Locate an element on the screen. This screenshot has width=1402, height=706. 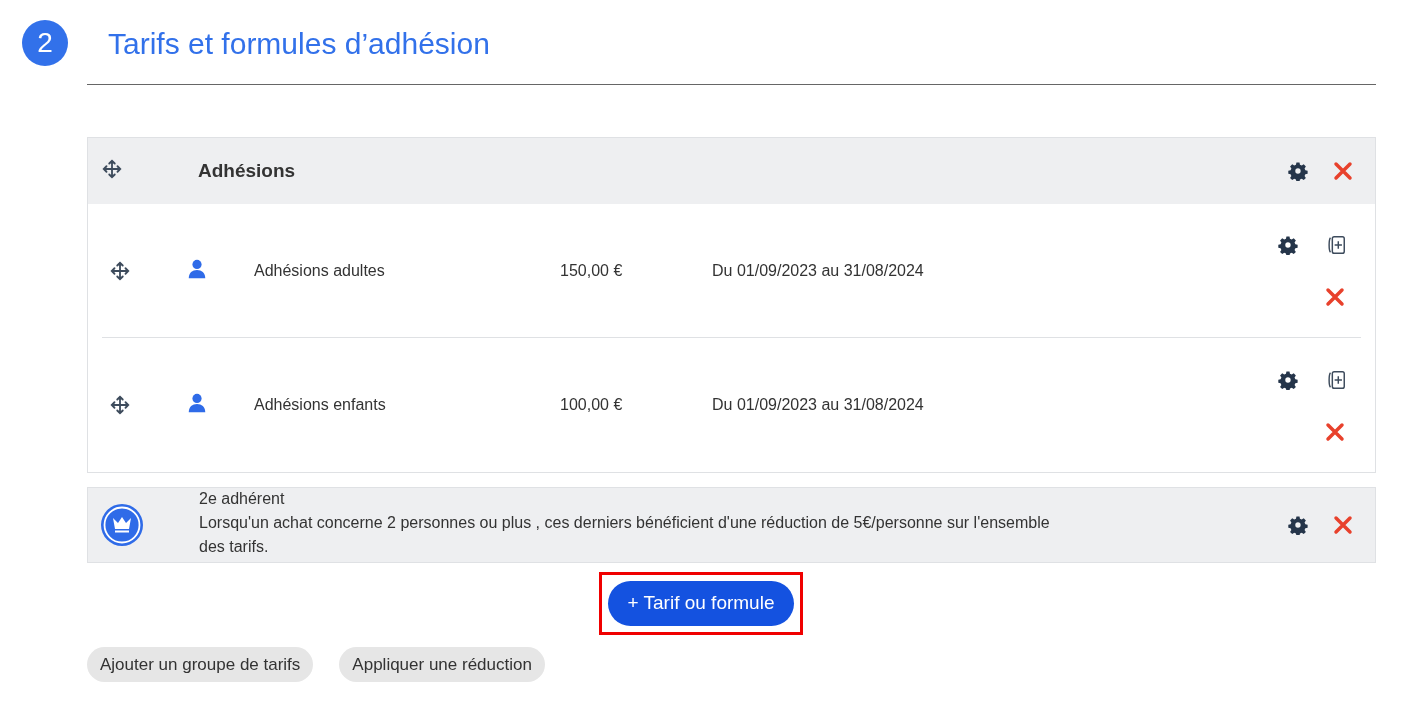
crown-badge-icon is located at coordinates (122, 525).